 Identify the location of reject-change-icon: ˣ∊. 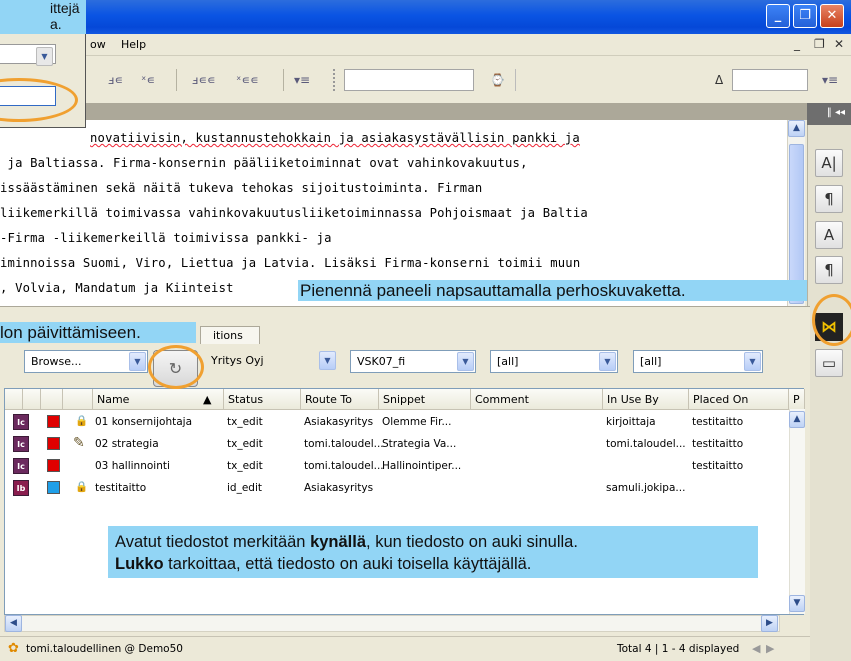
(148, 80).